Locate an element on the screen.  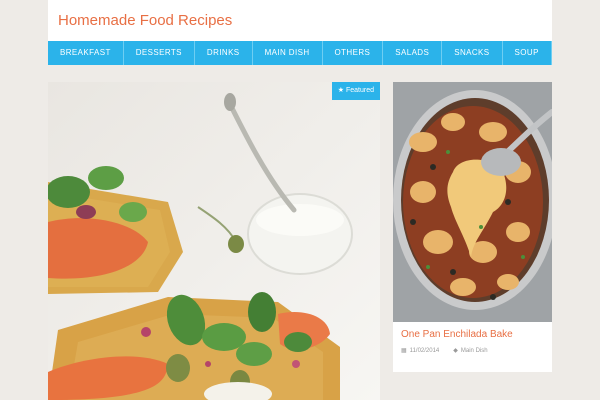
site-title-link: Homemade Food Recipes is located at coordinates (145, 20).